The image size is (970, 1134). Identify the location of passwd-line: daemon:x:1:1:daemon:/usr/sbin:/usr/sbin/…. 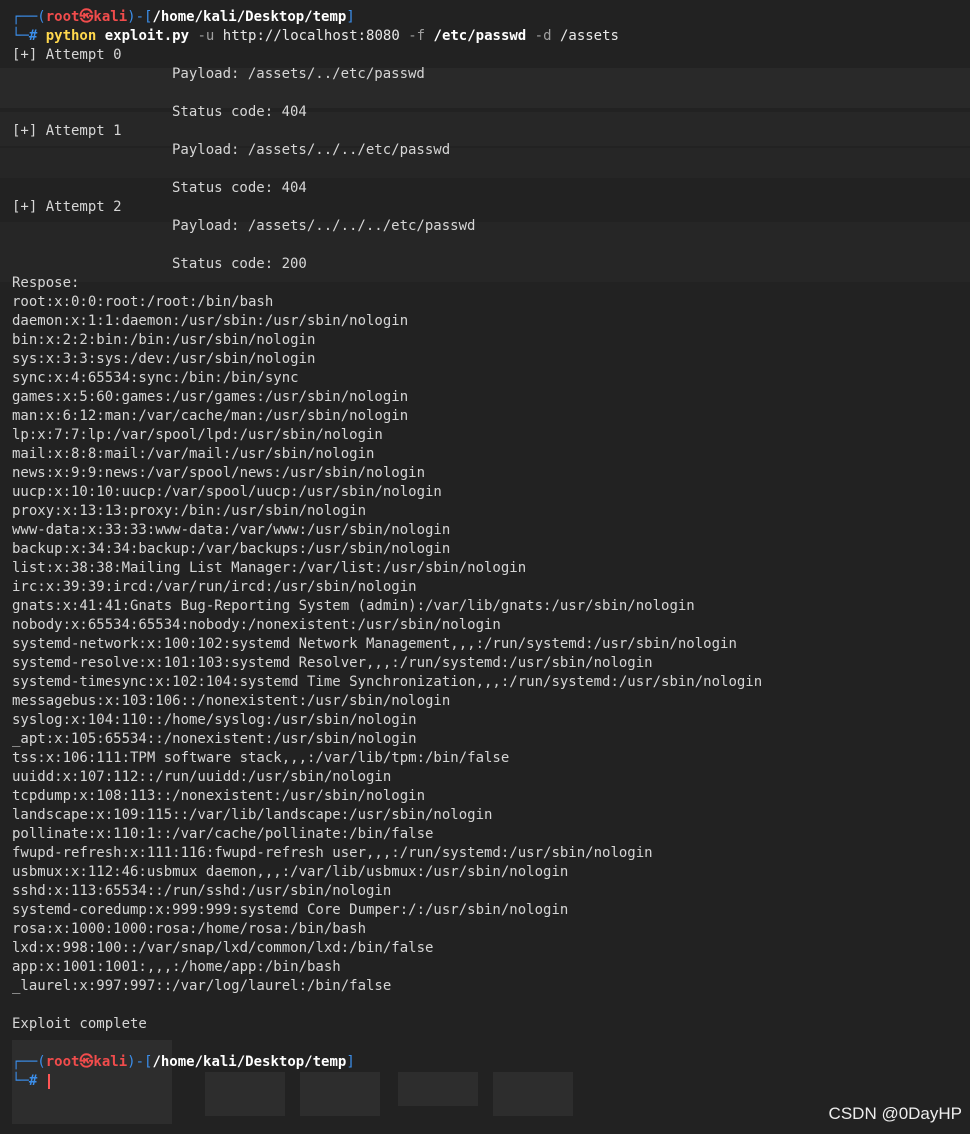
(210, 321).